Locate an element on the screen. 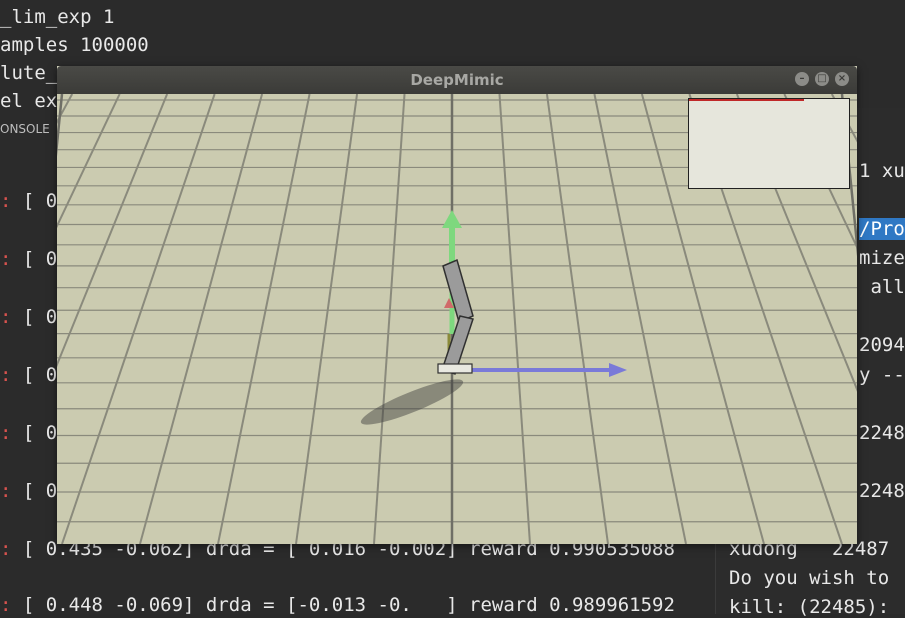  window-title: DeepMimic is located at coordinates (457, 80).